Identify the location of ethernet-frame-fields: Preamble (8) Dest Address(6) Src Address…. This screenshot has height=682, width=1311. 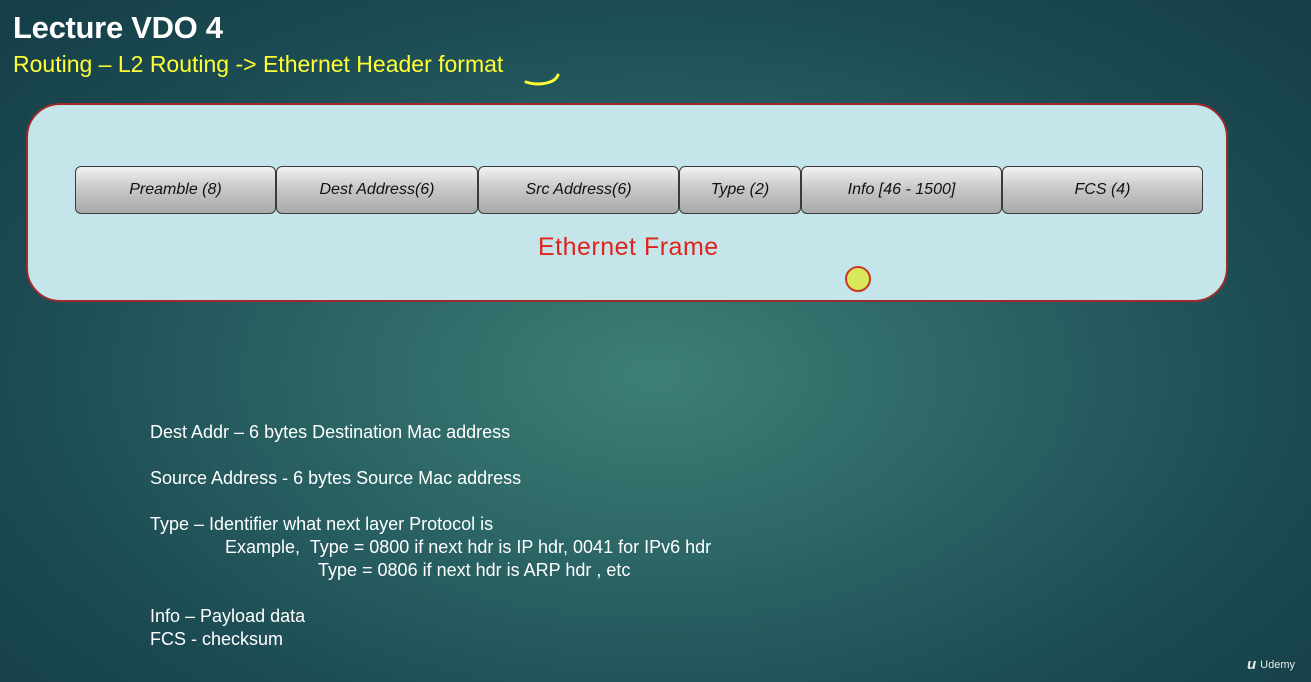
(639, 190).